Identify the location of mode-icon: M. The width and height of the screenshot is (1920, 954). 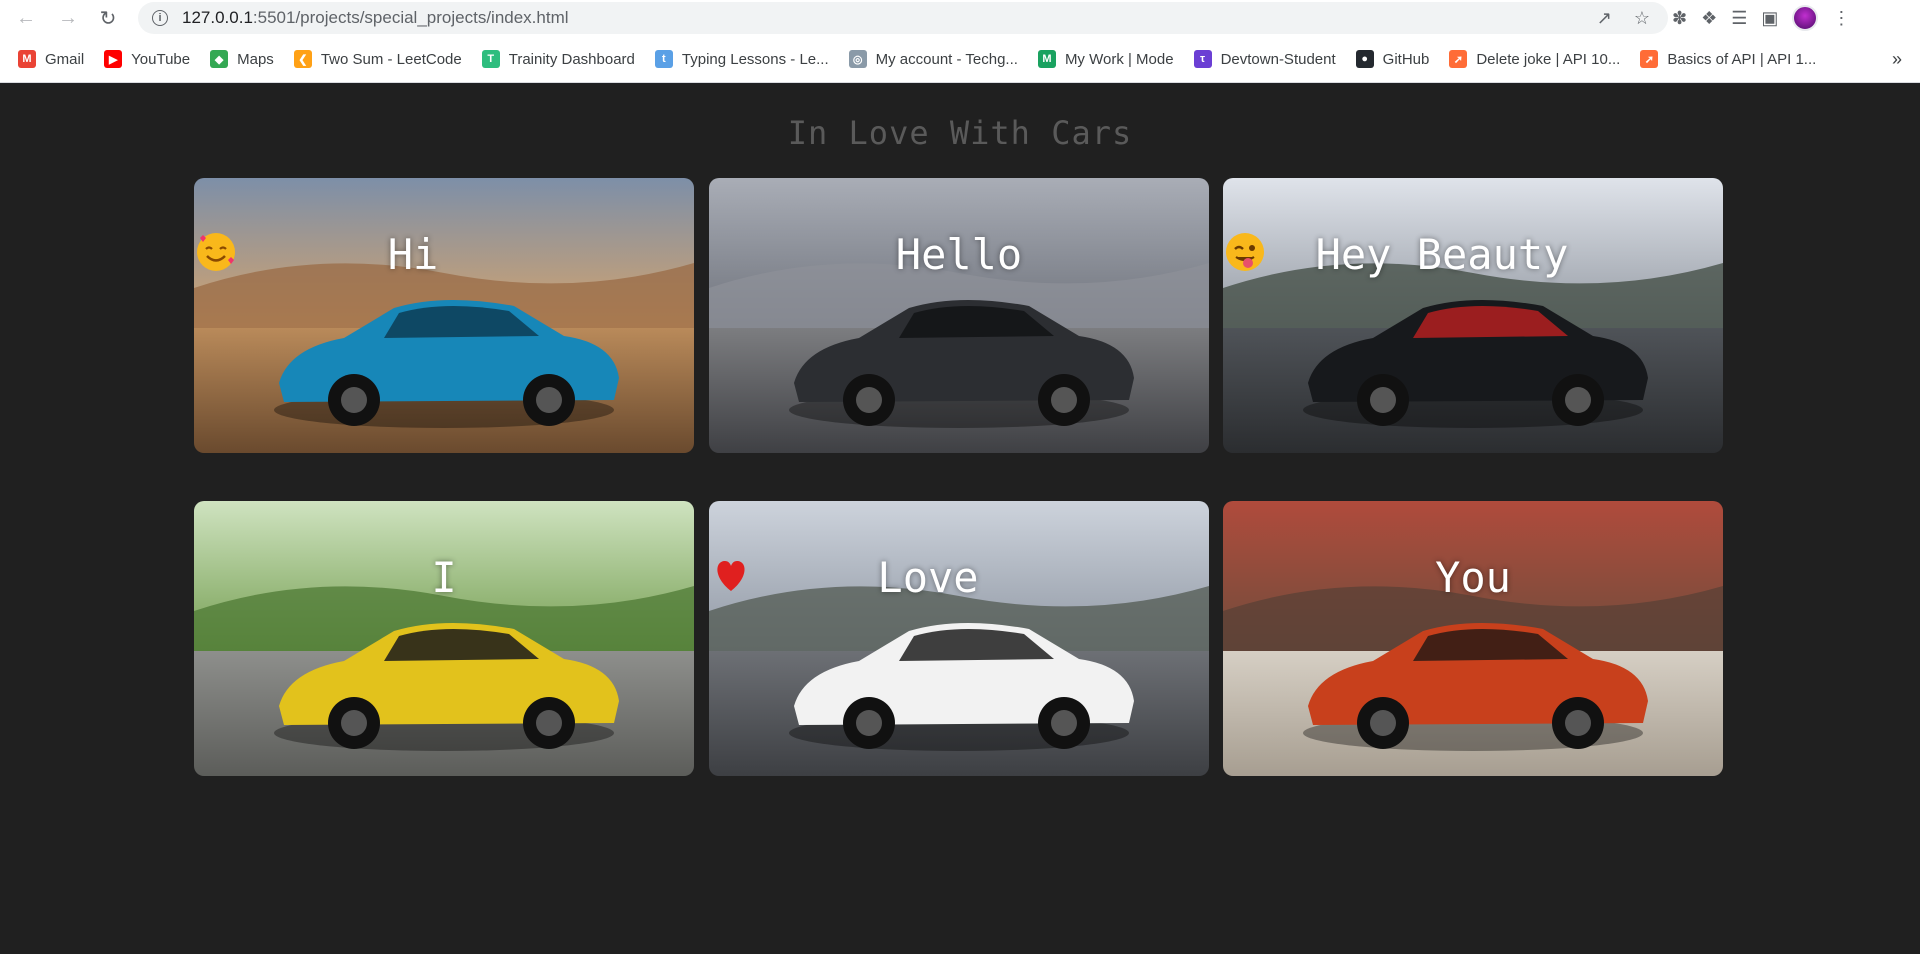
(1046, 59).